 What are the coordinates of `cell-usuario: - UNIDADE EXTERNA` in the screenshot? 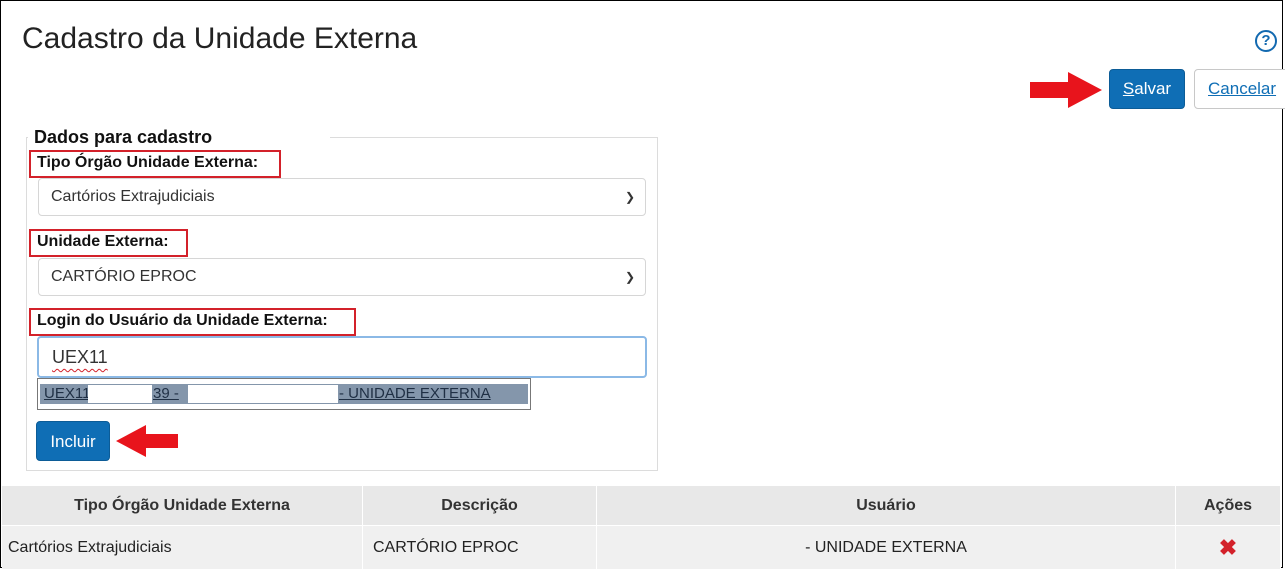 It's located at (886, 547).